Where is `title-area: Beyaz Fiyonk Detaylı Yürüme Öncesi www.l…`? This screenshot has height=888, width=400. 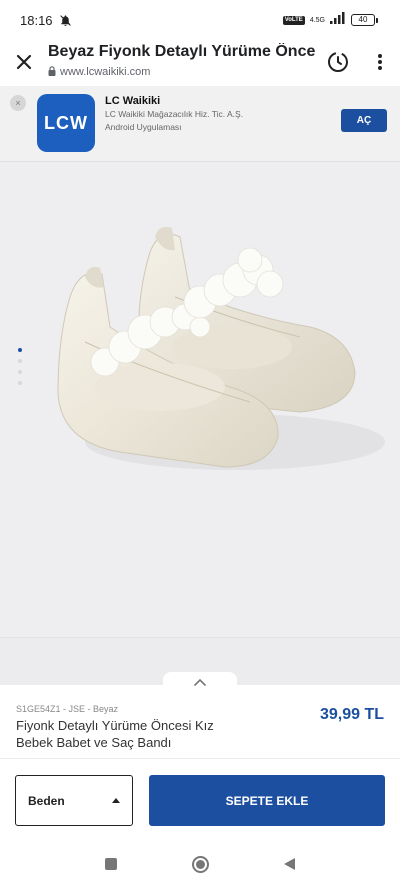 title-area: Beyaz Fiyonk Detaylı Yürüme Öncesi www.l… is located at coordinates (182, 62).